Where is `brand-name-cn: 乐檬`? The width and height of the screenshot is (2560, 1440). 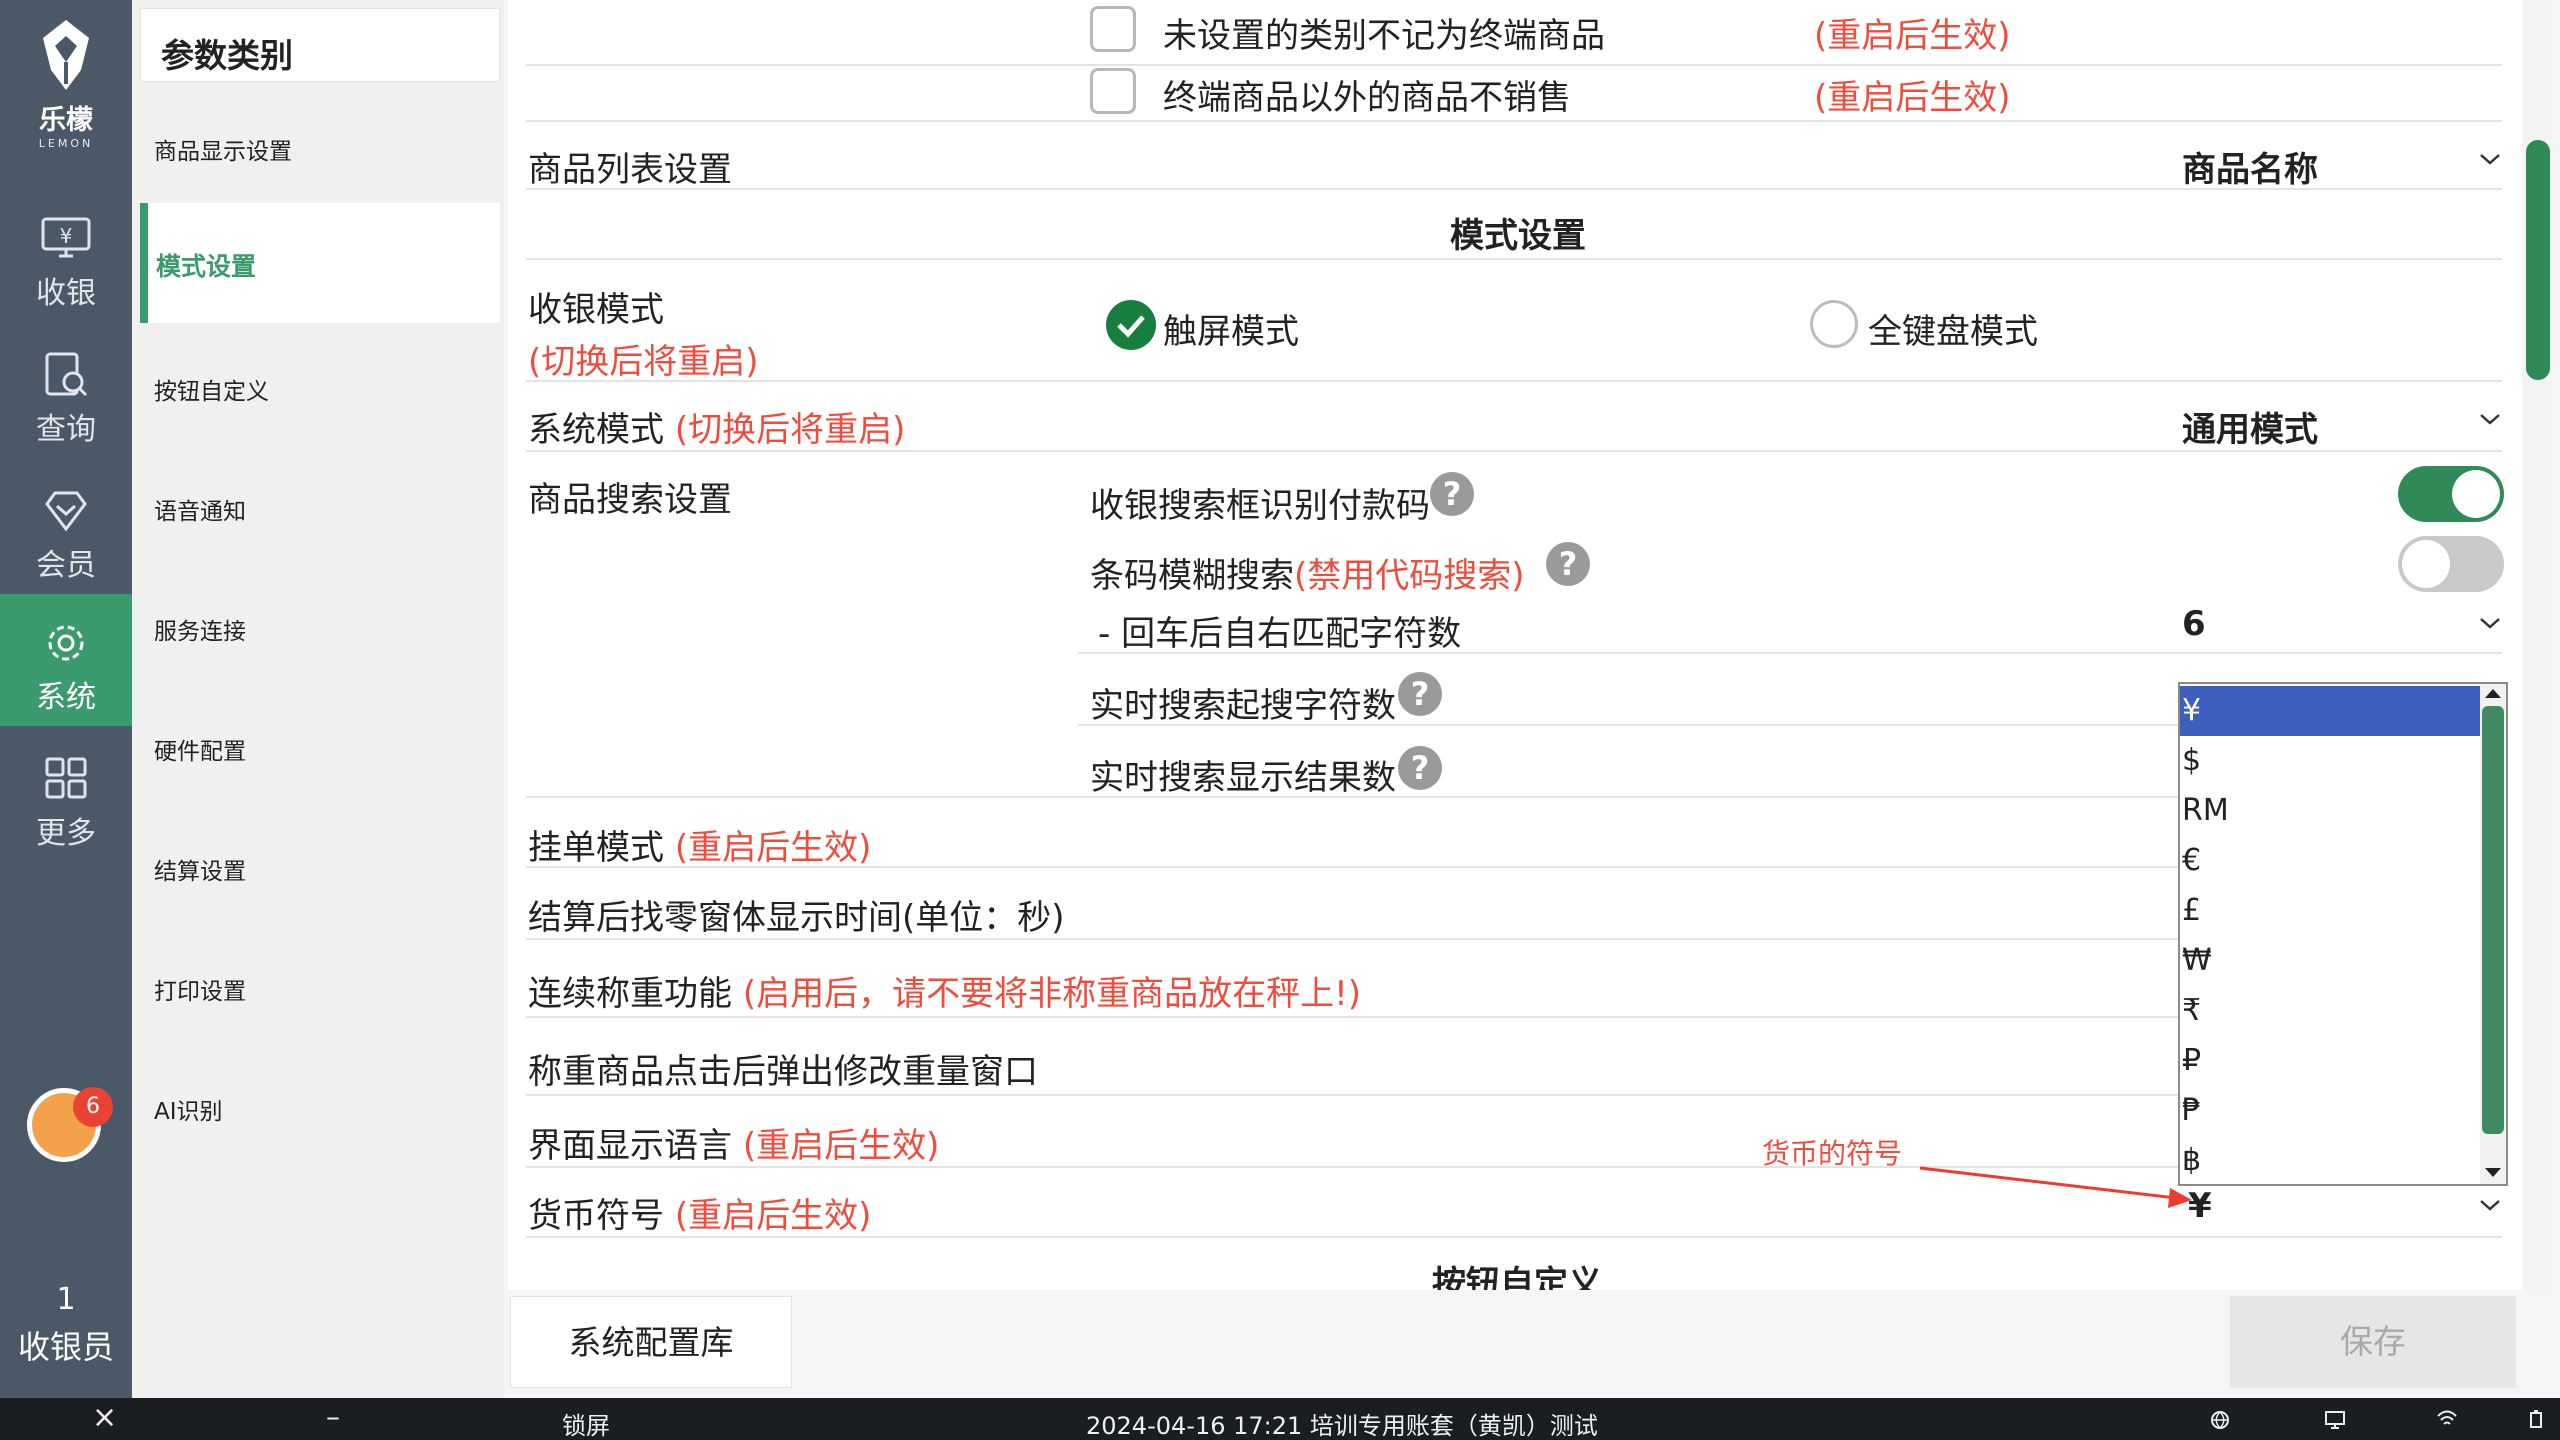 brand-name-cn: 乐檬 is located at coordinates (66, 120).